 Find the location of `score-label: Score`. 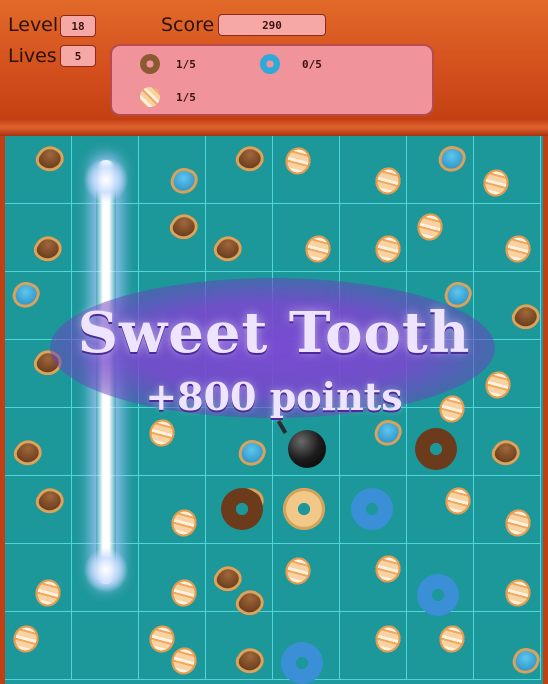

score-label: Score is located at coordinates (188, 25).